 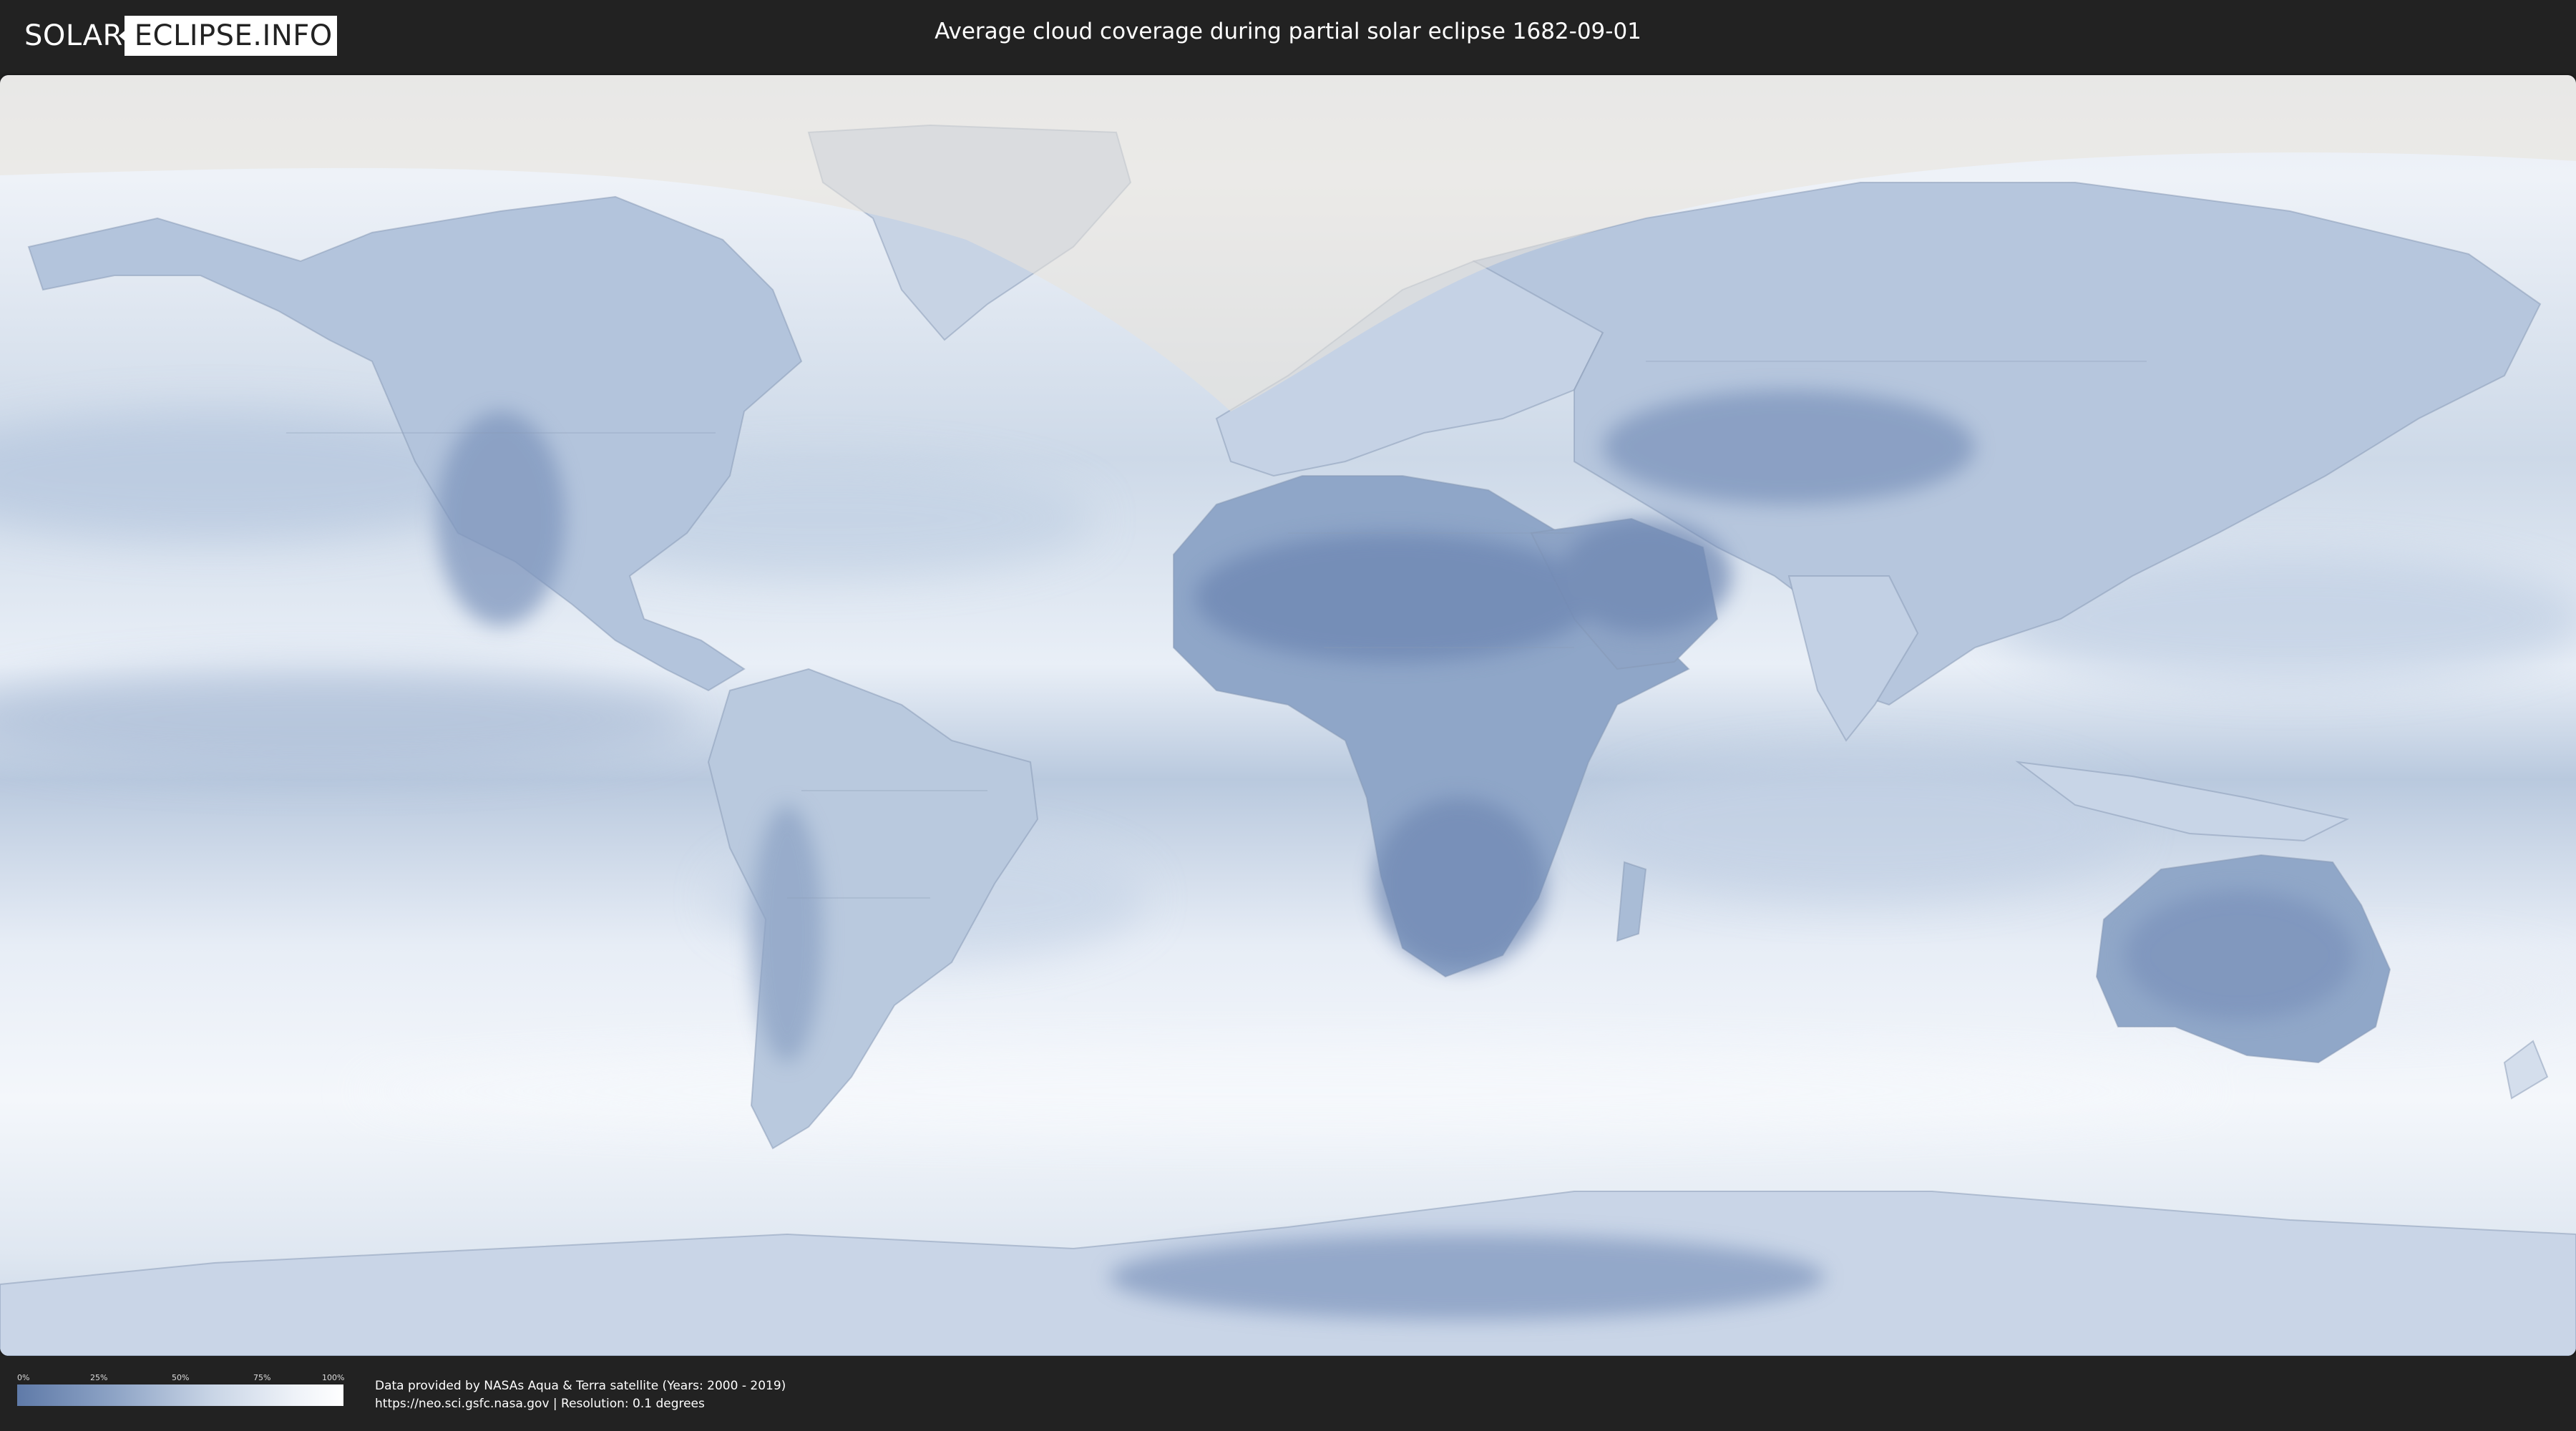 I want to click on legend-tick-75: 75%, so click(x=262, y=1377).